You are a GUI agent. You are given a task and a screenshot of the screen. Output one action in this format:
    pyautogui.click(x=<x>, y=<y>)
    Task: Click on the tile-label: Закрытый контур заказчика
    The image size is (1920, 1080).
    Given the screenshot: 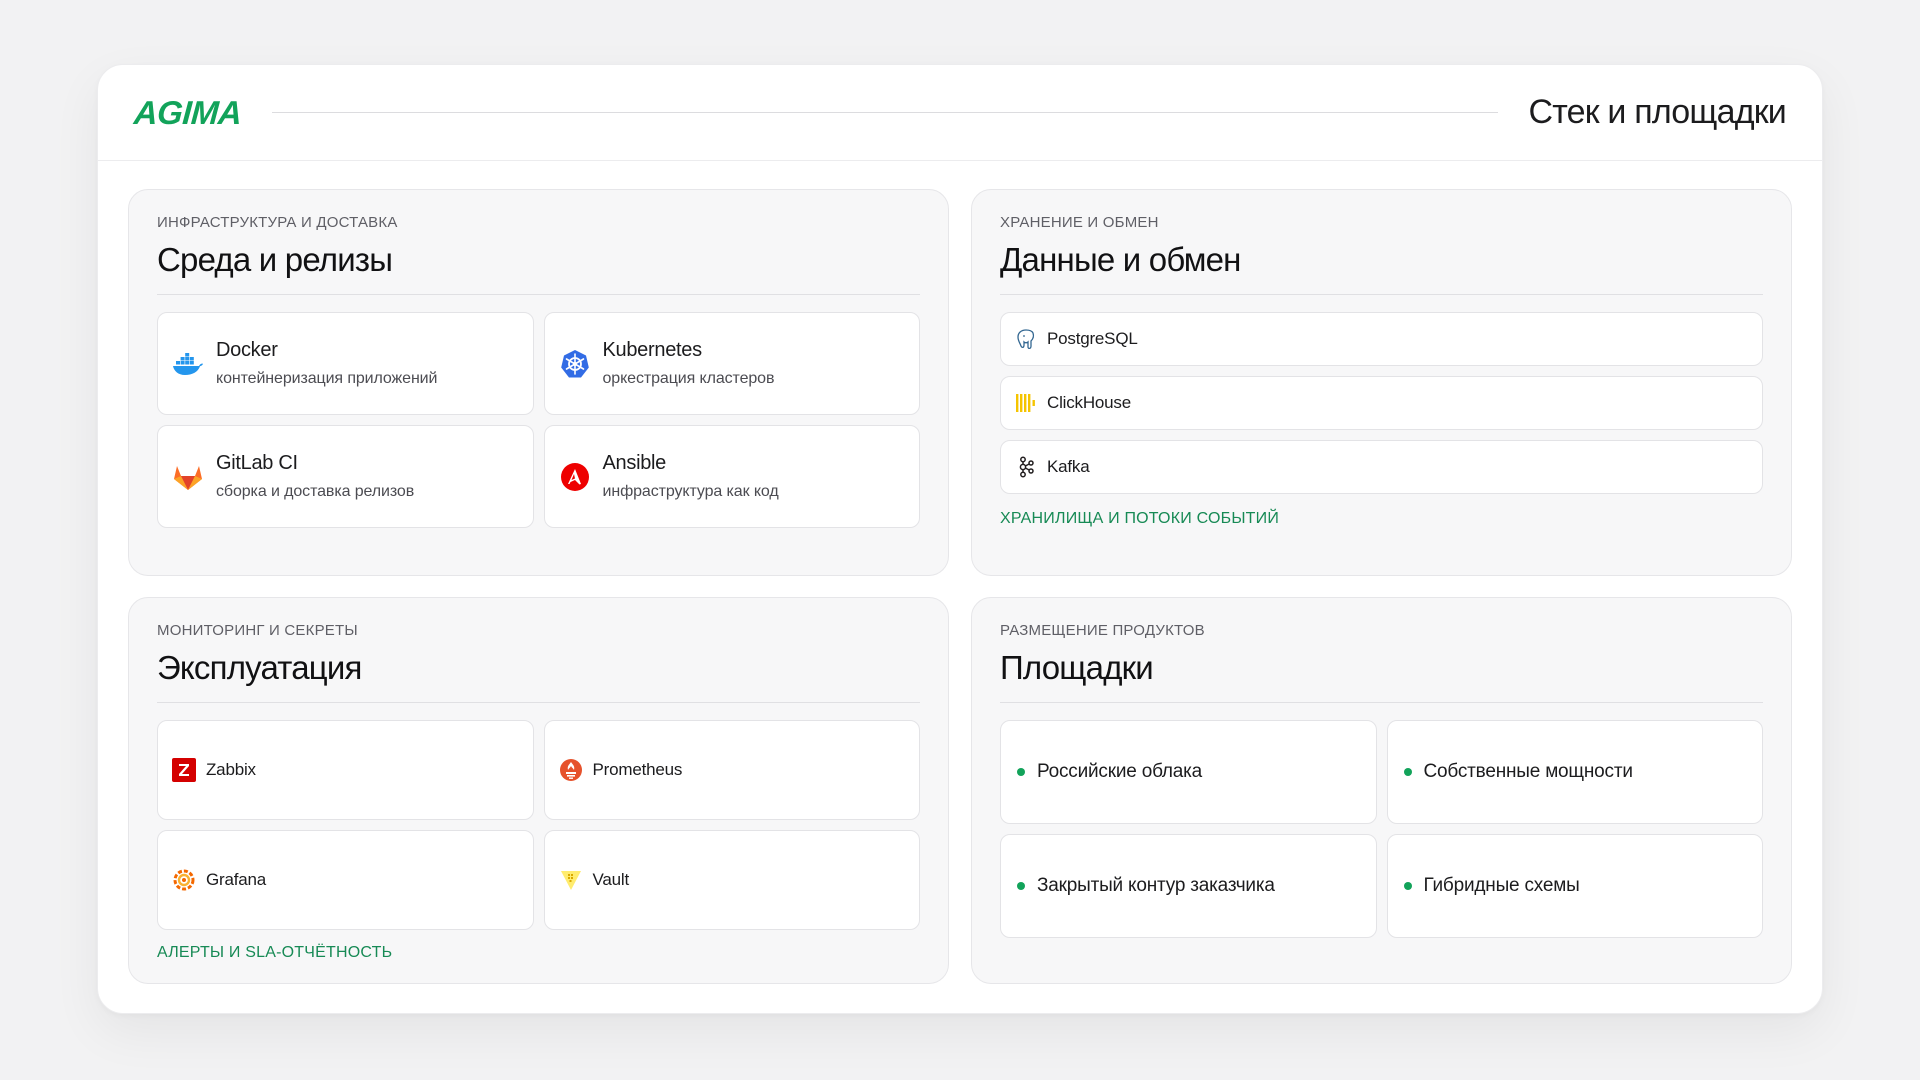 What is the action you would take?
    pyautogui.click(x=1156, y=885)
    